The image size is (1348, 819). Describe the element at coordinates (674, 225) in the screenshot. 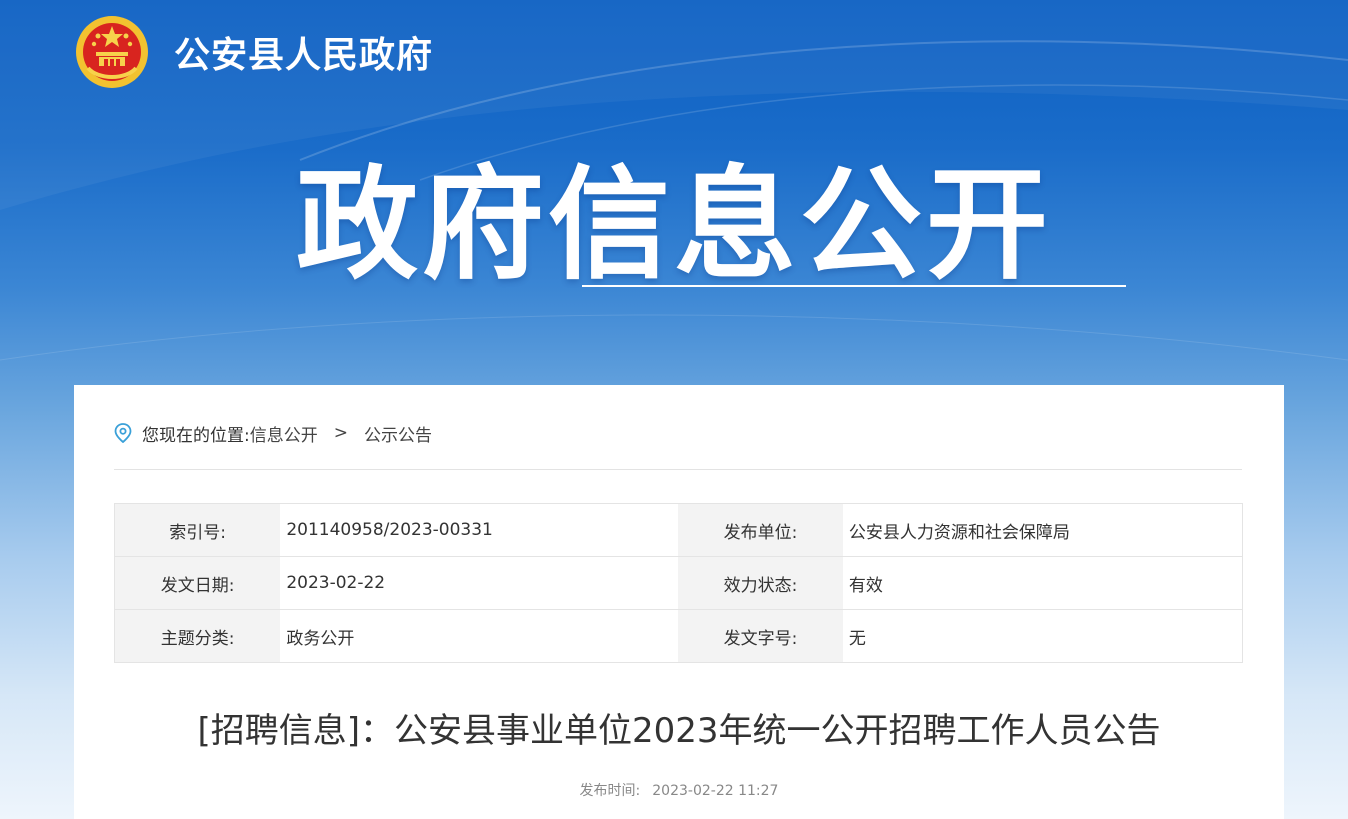

I see `hero-title: 政府信息公开` at that location.